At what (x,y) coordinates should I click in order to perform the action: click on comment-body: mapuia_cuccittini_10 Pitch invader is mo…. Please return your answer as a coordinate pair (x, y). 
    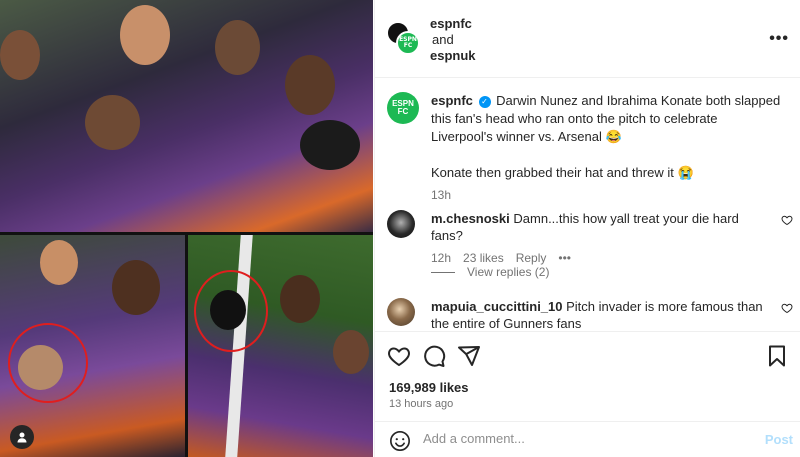
    Looking at the image, I should click on (601, 315).